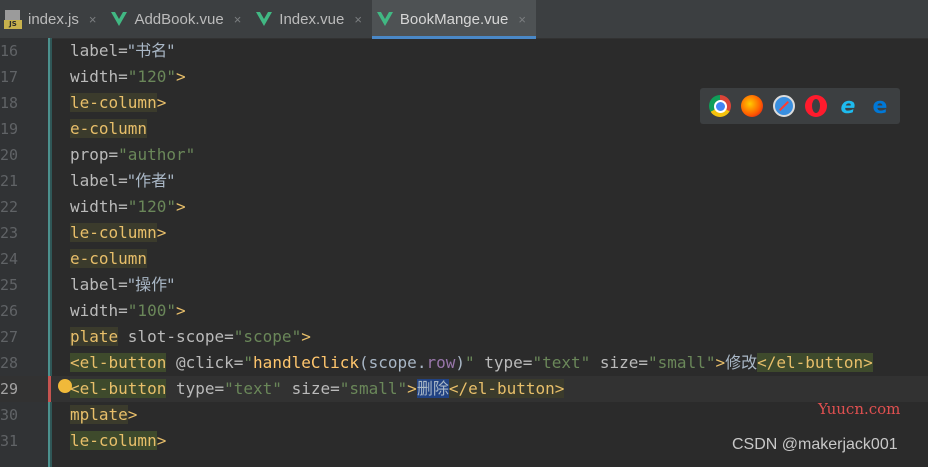 The image size is (928, 467). I want to click on tab-addbook-vue: AddBook.vue ×, so click(178, 19).